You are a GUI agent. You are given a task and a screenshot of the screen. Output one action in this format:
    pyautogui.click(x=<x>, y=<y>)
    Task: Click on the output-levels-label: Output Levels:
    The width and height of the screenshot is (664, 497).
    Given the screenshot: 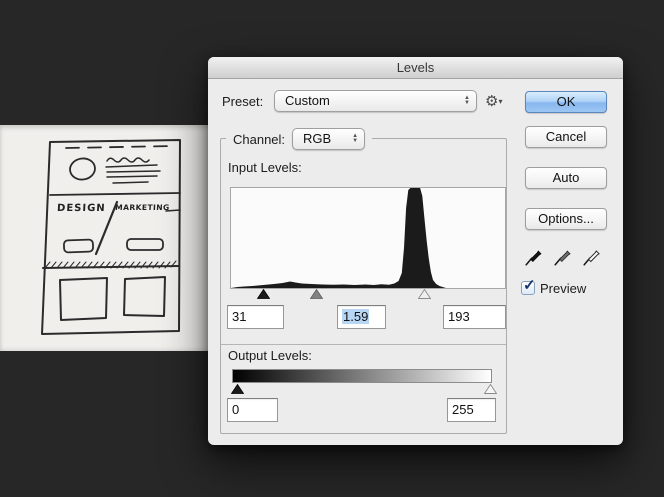 What is the action you would take?
    pyautogui.click(x=270, y=355)
    